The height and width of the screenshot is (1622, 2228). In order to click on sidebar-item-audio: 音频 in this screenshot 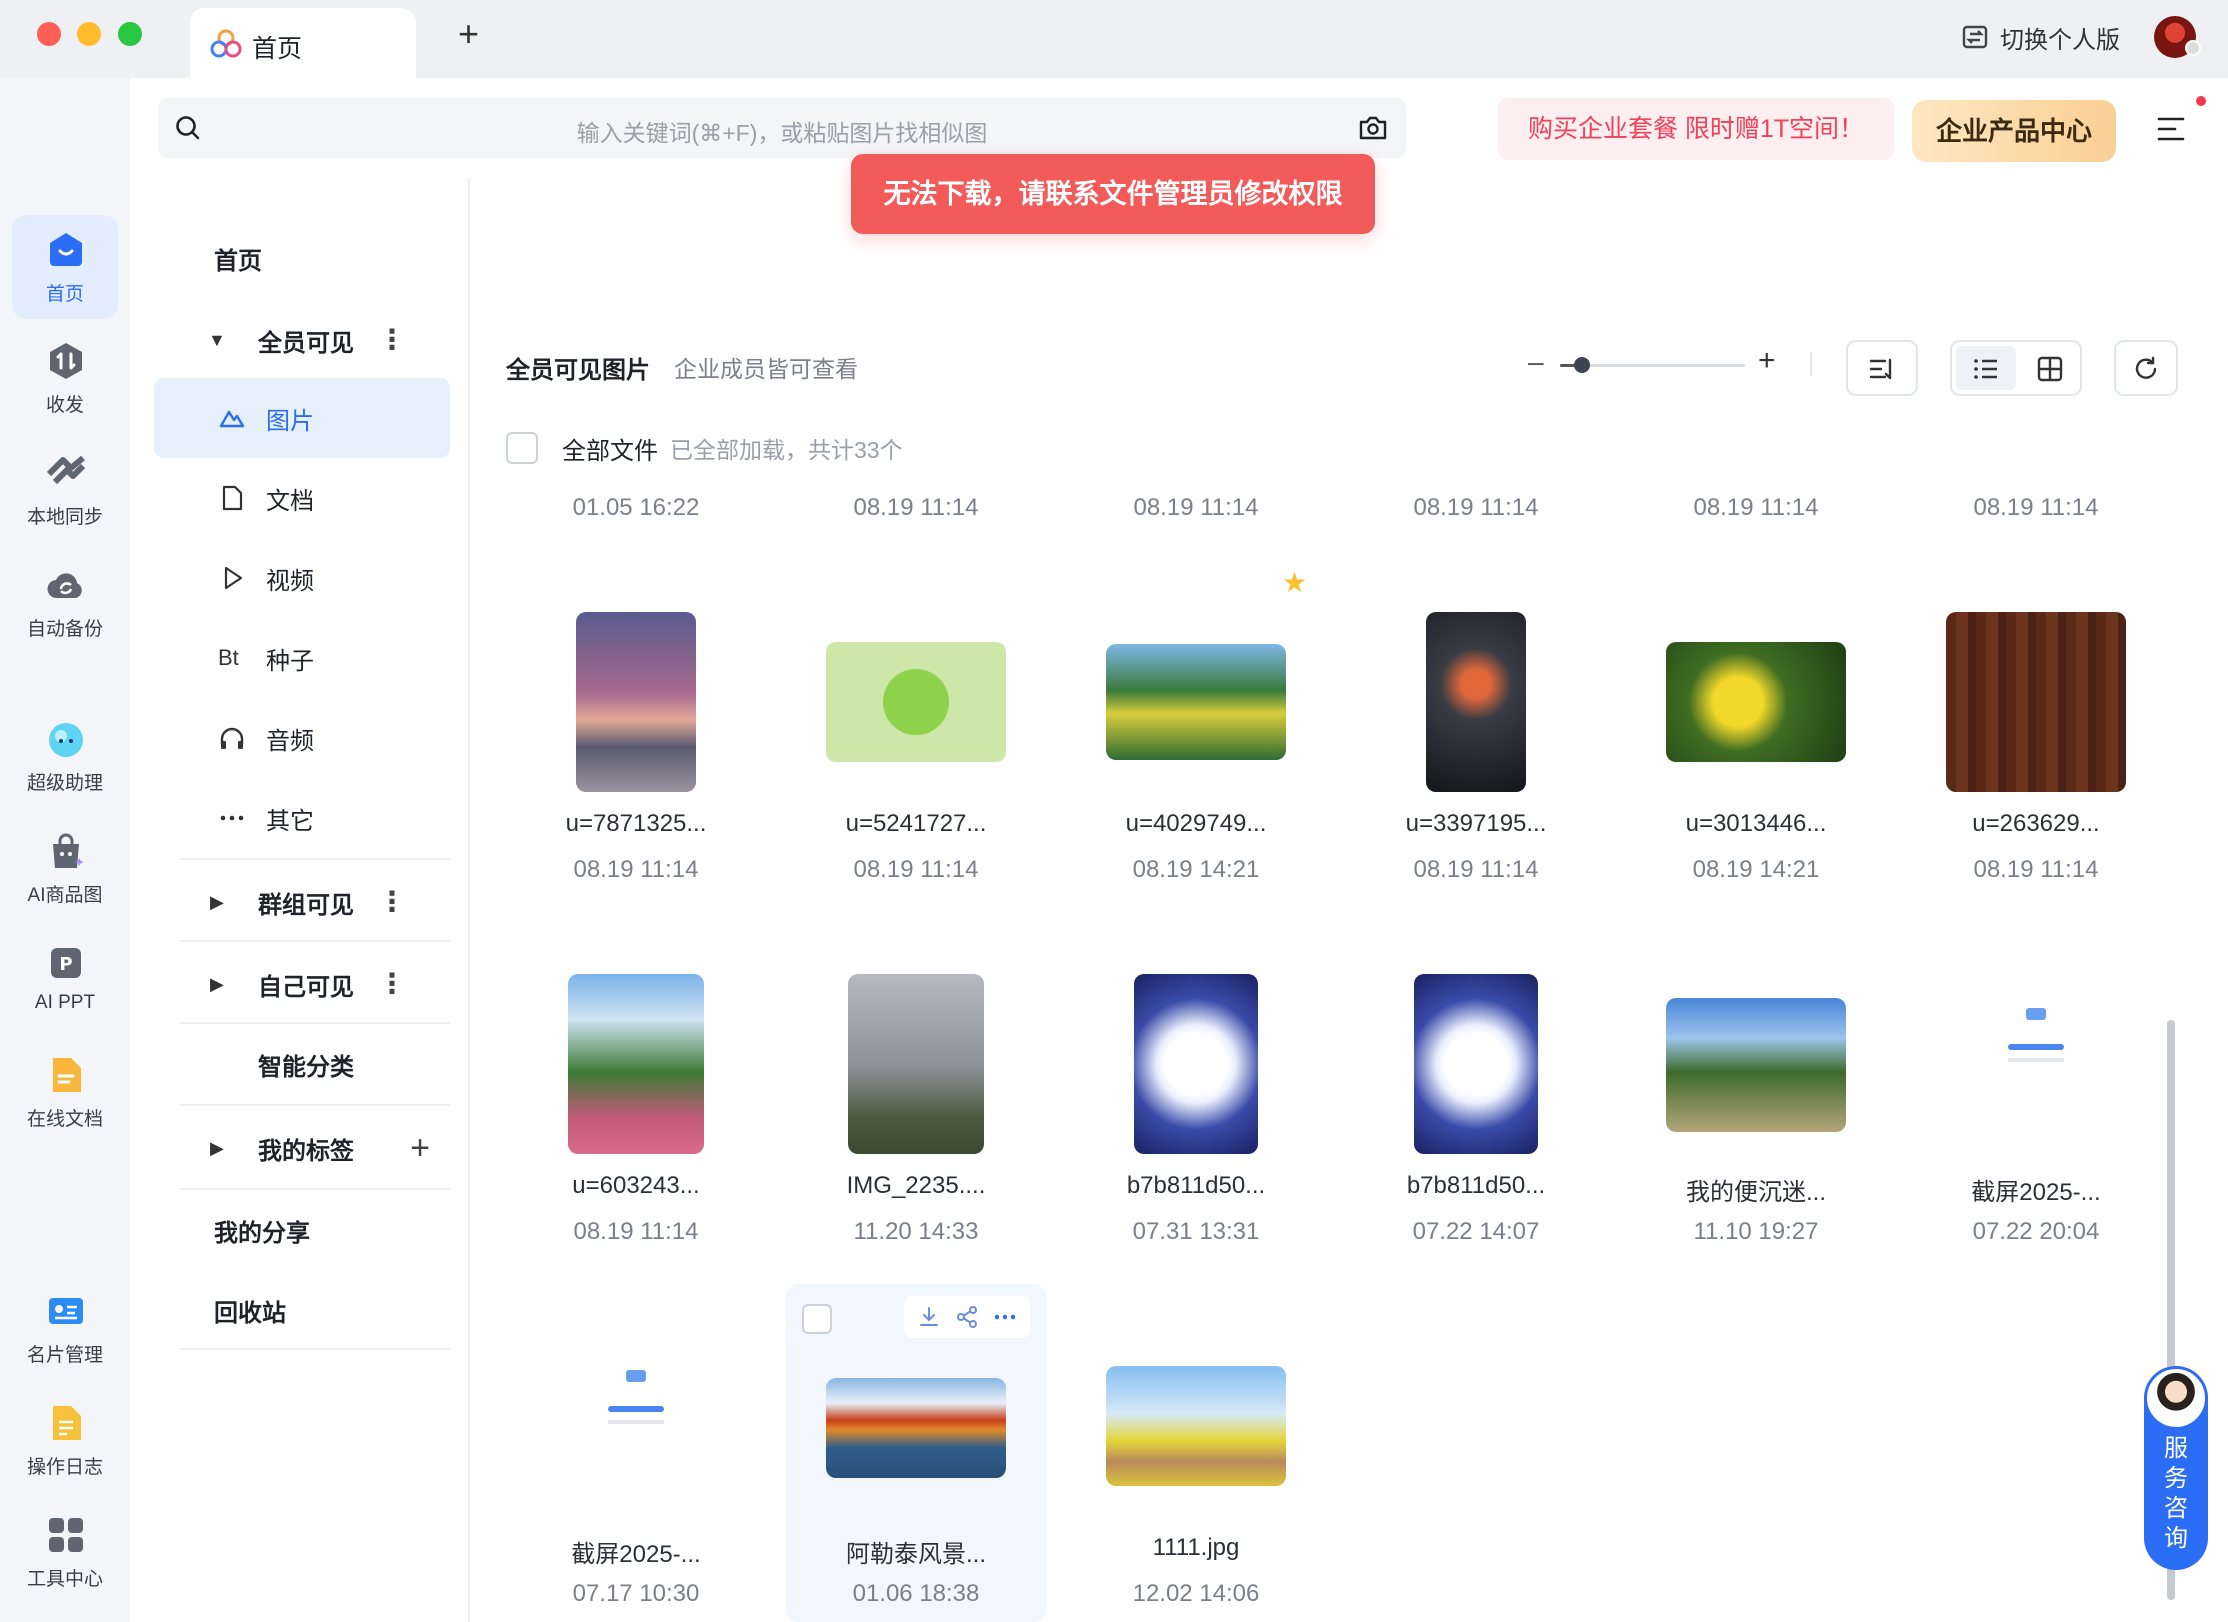, I will do `click(302, 738)`.